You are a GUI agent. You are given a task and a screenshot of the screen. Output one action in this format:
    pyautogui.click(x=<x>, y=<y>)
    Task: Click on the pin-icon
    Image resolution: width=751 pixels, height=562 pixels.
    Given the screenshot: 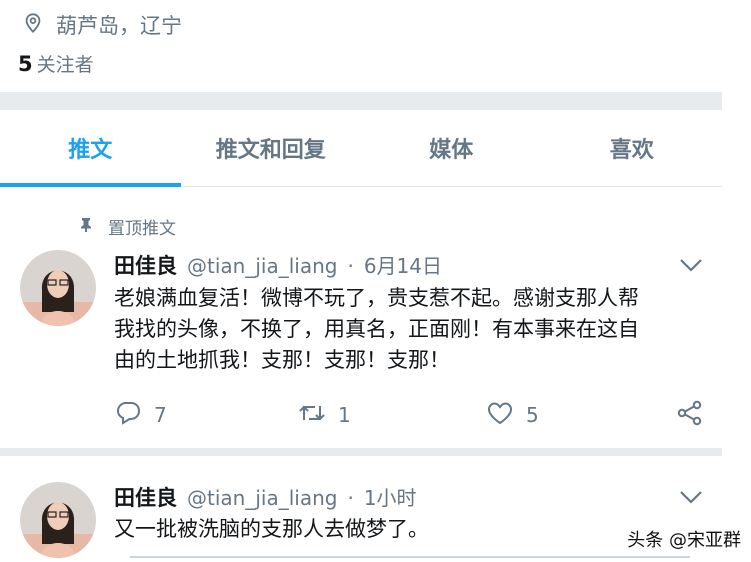 What is the action you would take?
    pyautogui.click(x=86, y=227)
    